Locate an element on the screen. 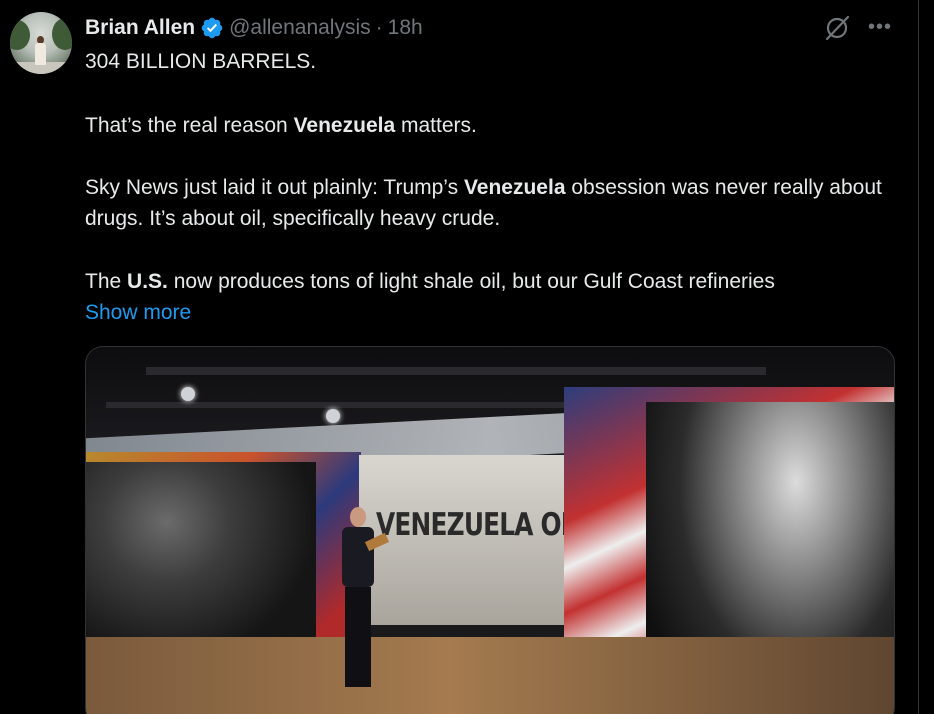 This screenshot has height=714, width=934. author-name: Brian Allen is located at coordinates (140, 28).